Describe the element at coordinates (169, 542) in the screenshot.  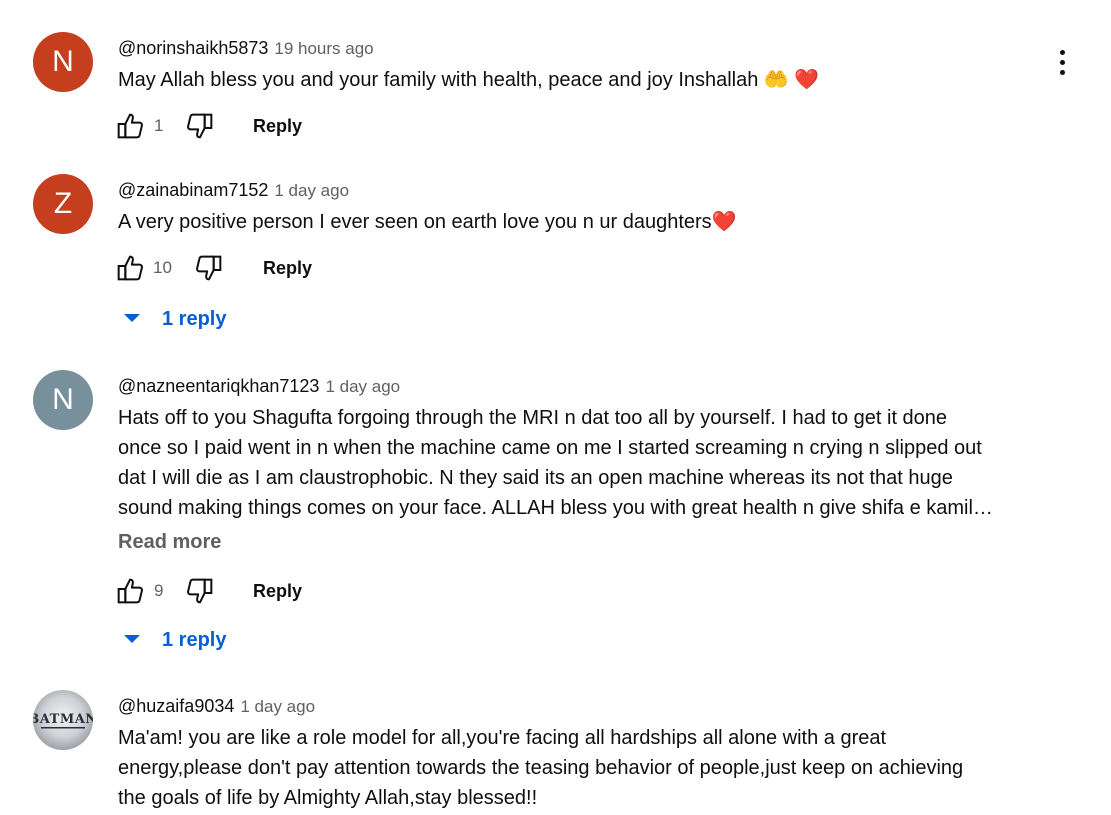
I see `read-more-button: Read more` at that location.